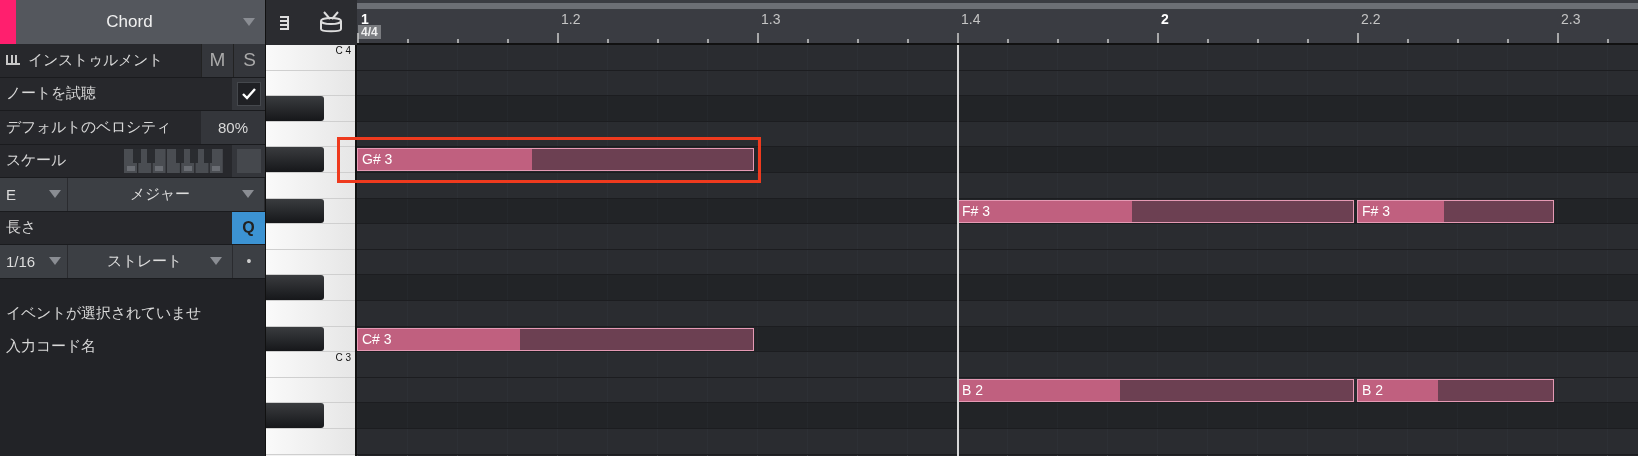 The height and width of the screenshot is (456, 1638). I want to click on ruler-label: 1, so click(364, 19).